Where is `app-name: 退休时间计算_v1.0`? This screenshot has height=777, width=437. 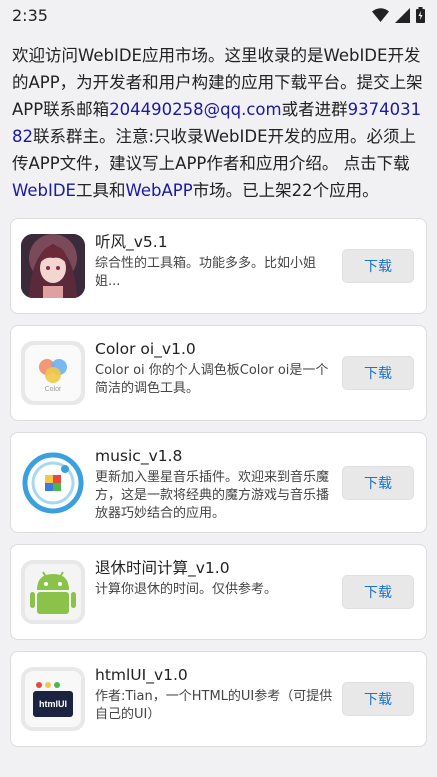 app-name: 退休时间计算_v1.0 is located at coordinates (162, 568).